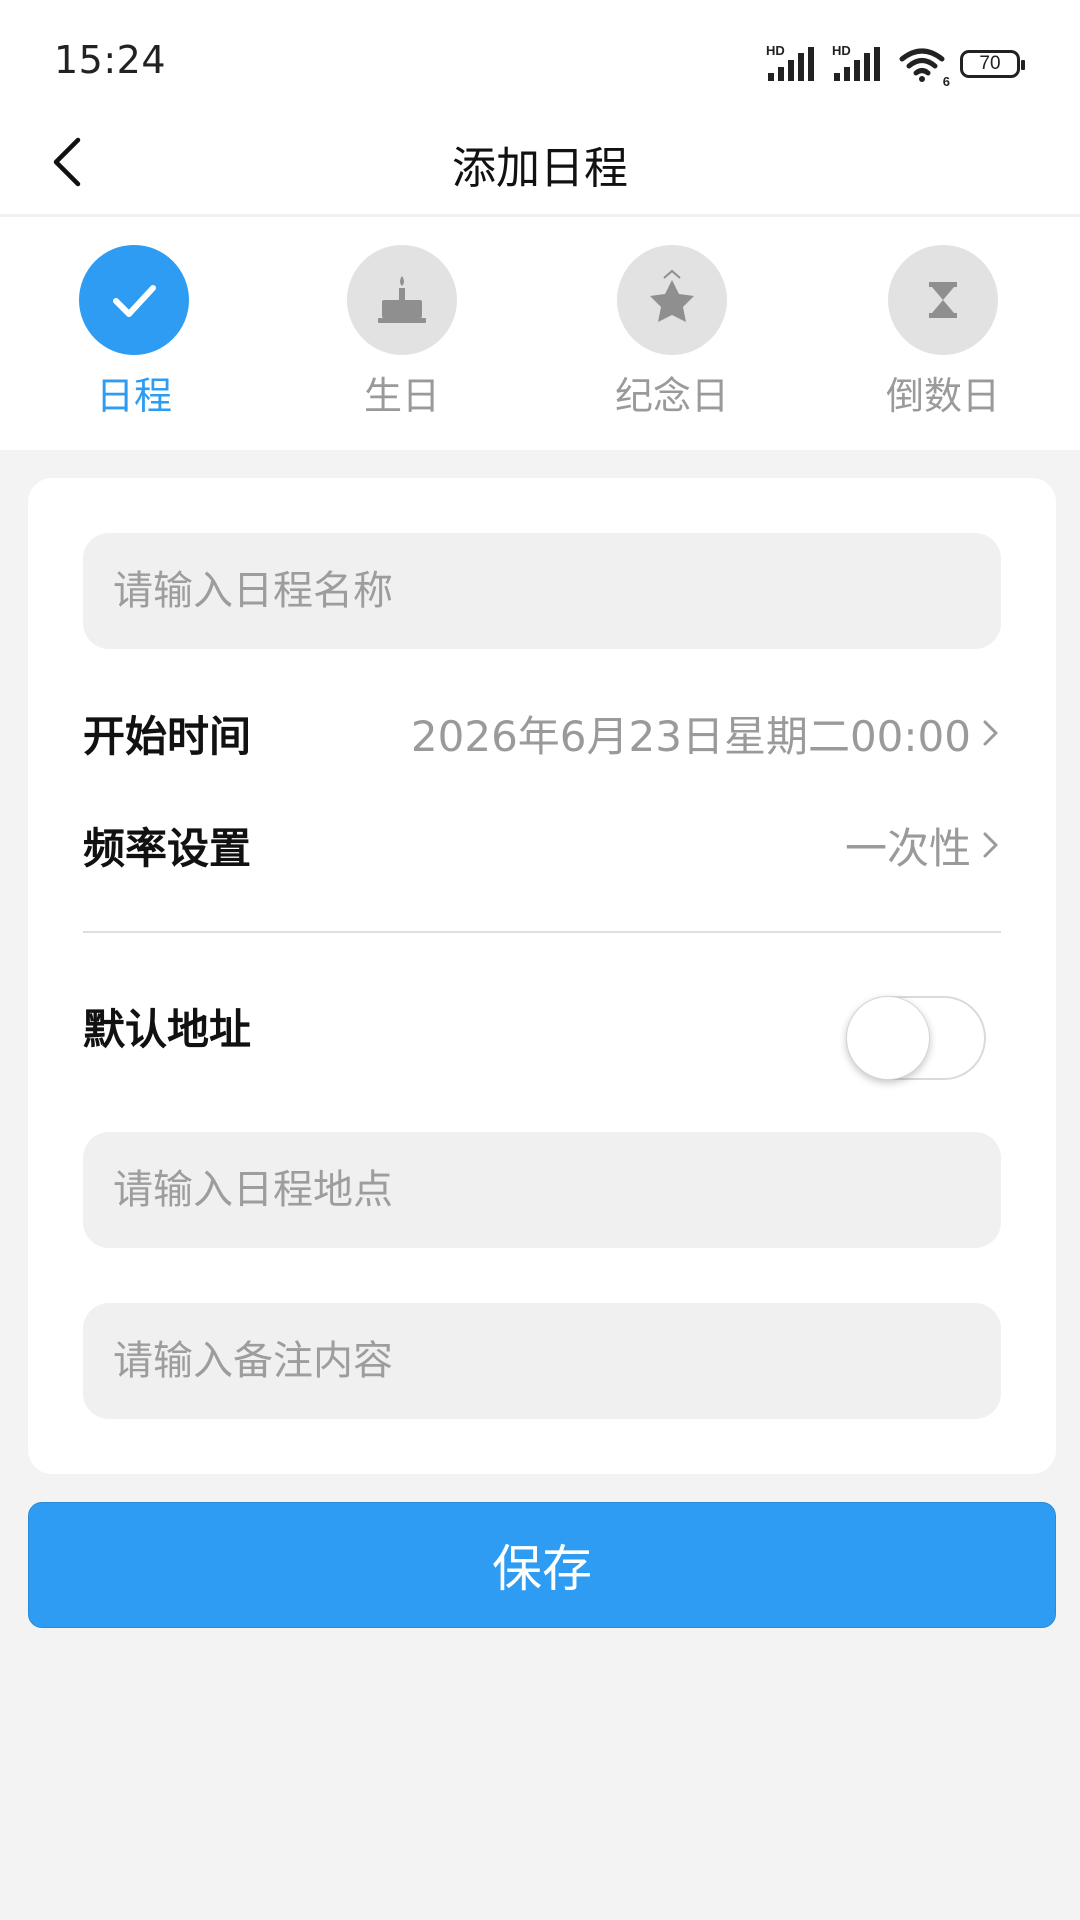 The image size is (1080, 1920). I want to click on battery-icon: 70, so click(992, 64).